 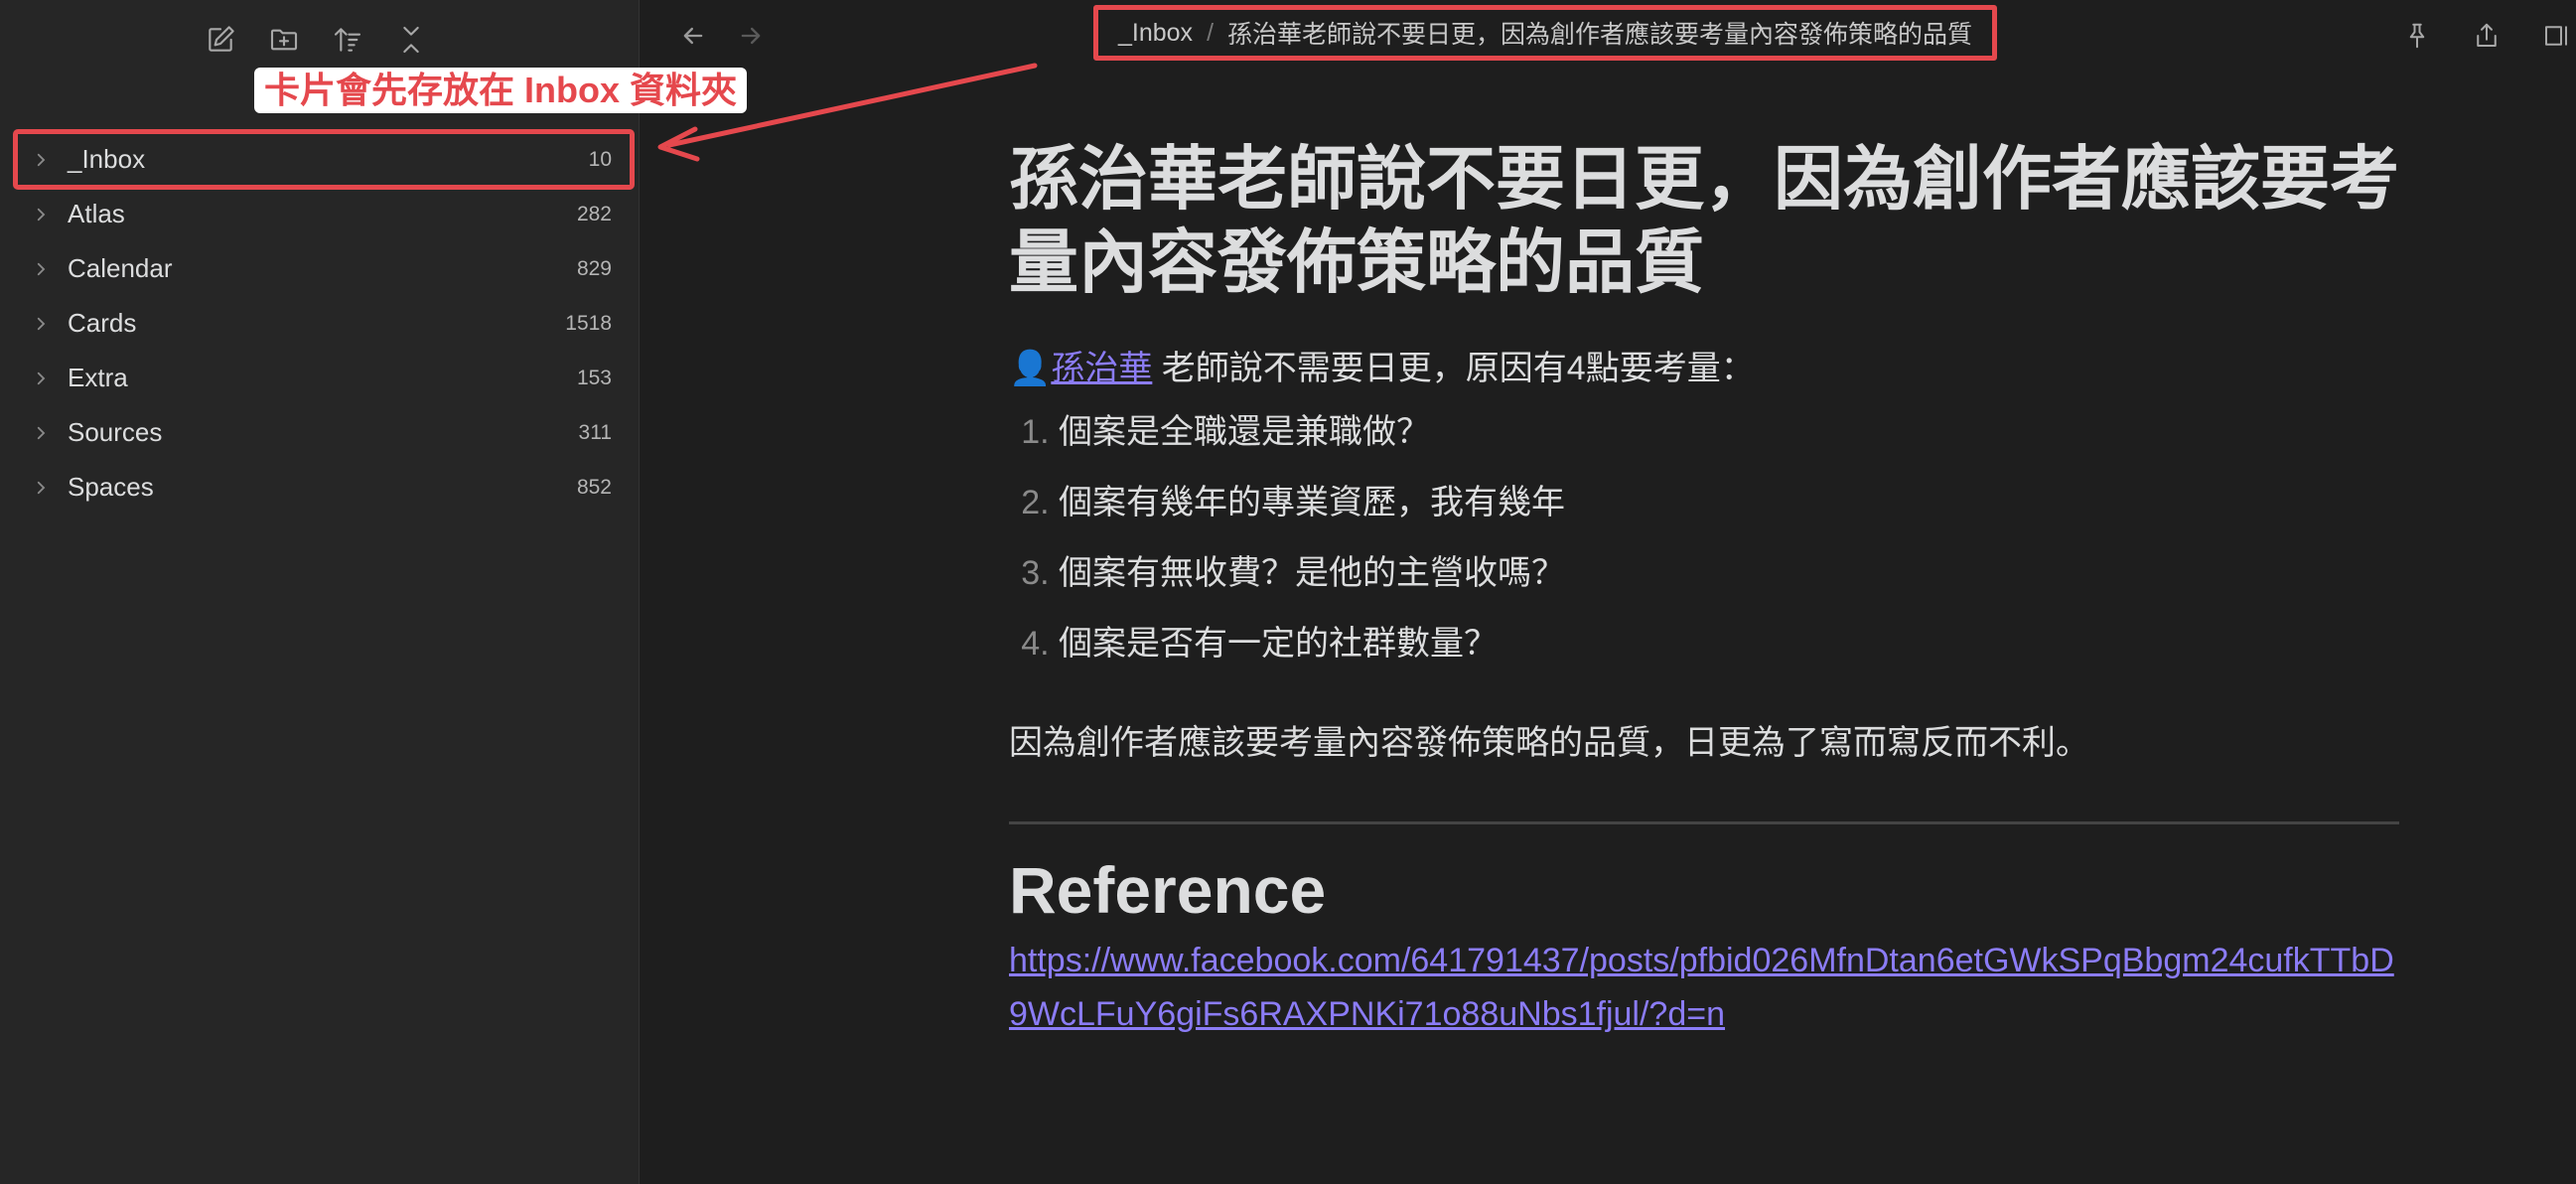 What do you see at coordinates (1704, 823) in the screenshot?
I see `horizontal-rule` at bounding box center [1704, 823].